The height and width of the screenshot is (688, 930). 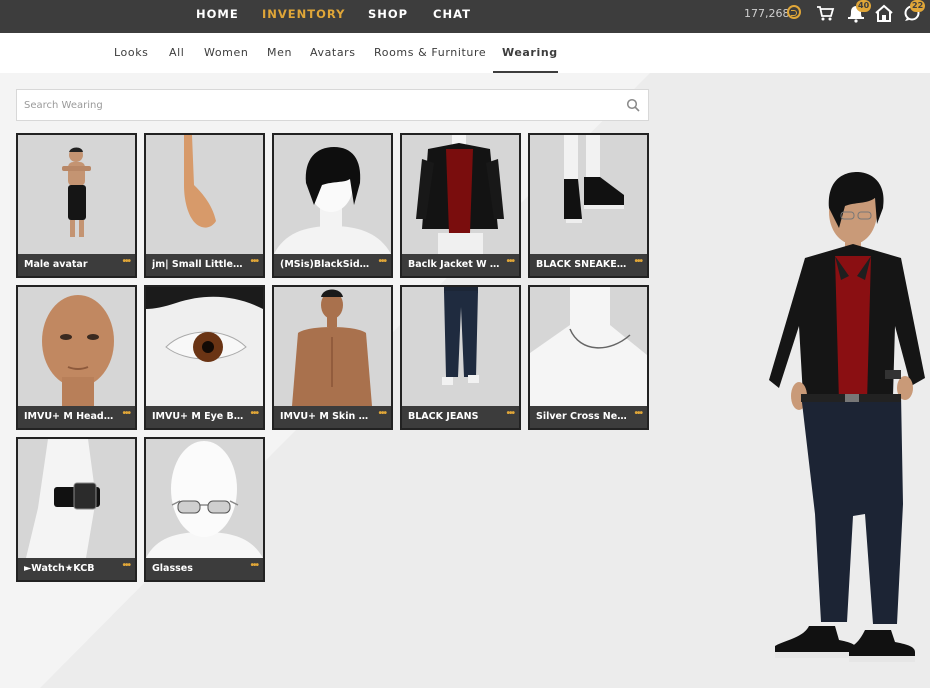 I want to click on item-tile: Male avatar •••, so click(x=76, y=205).